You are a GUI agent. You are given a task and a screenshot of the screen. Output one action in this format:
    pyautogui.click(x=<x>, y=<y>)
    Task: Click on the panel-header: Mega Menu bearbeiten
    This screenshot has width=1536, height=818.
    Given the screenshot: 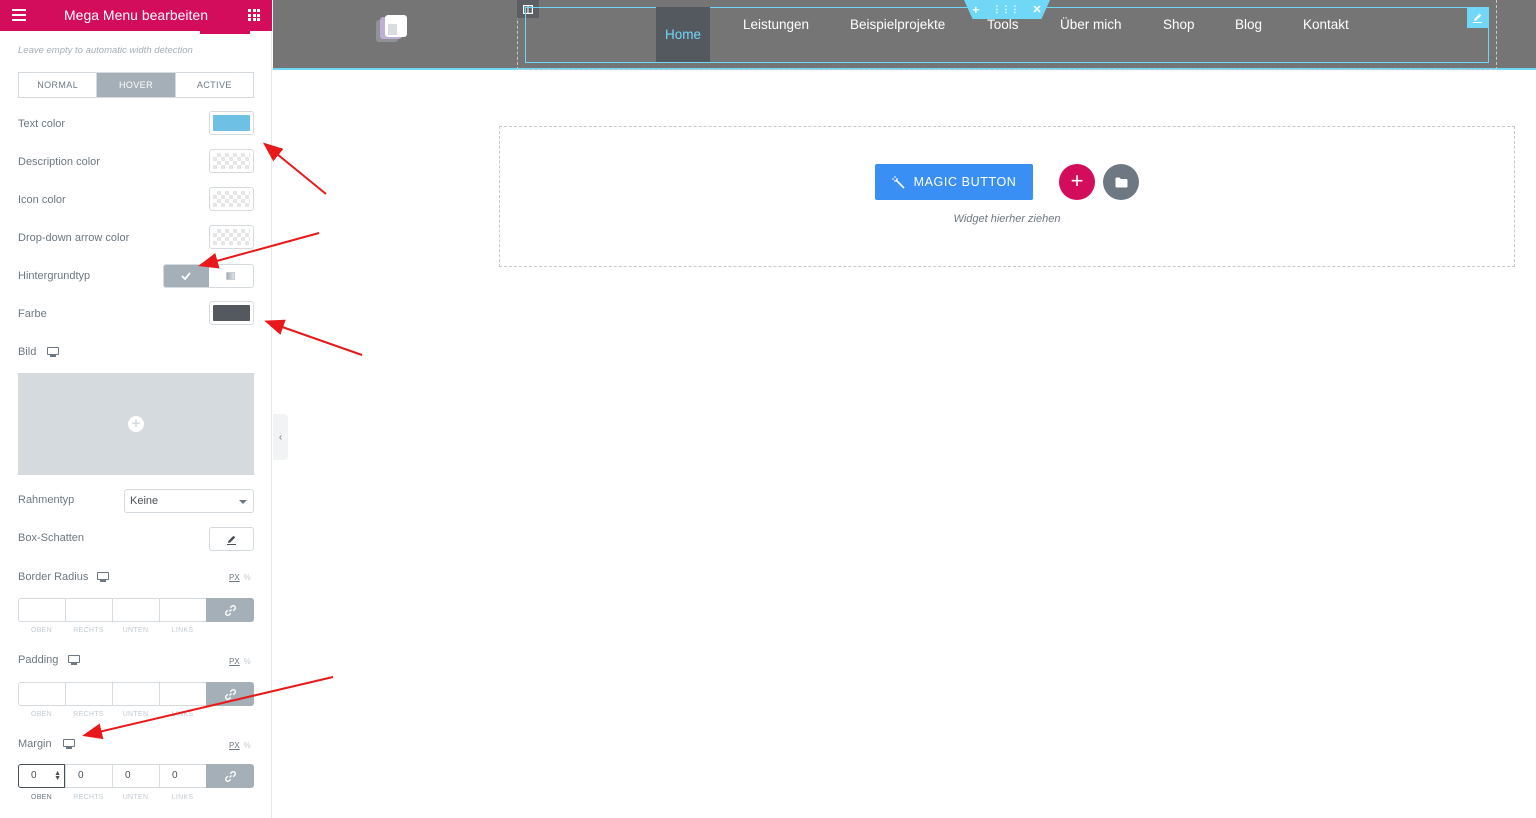 What is the action you would take?
    pyautogui.click(x=136, y=15)
    